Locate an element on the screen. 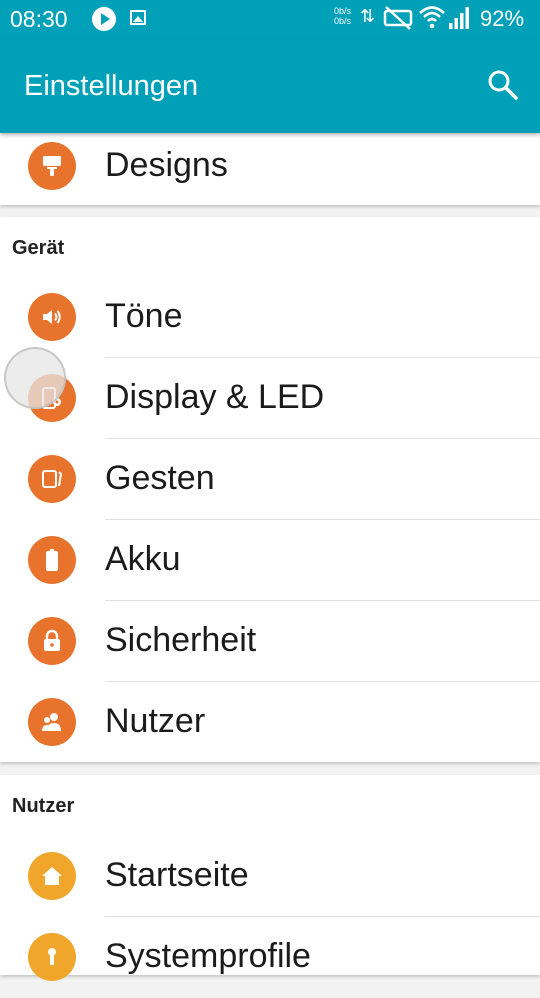 This screenshot has height=998, width=540. section-header-device: Gerät is located at coordinates (38, 248).